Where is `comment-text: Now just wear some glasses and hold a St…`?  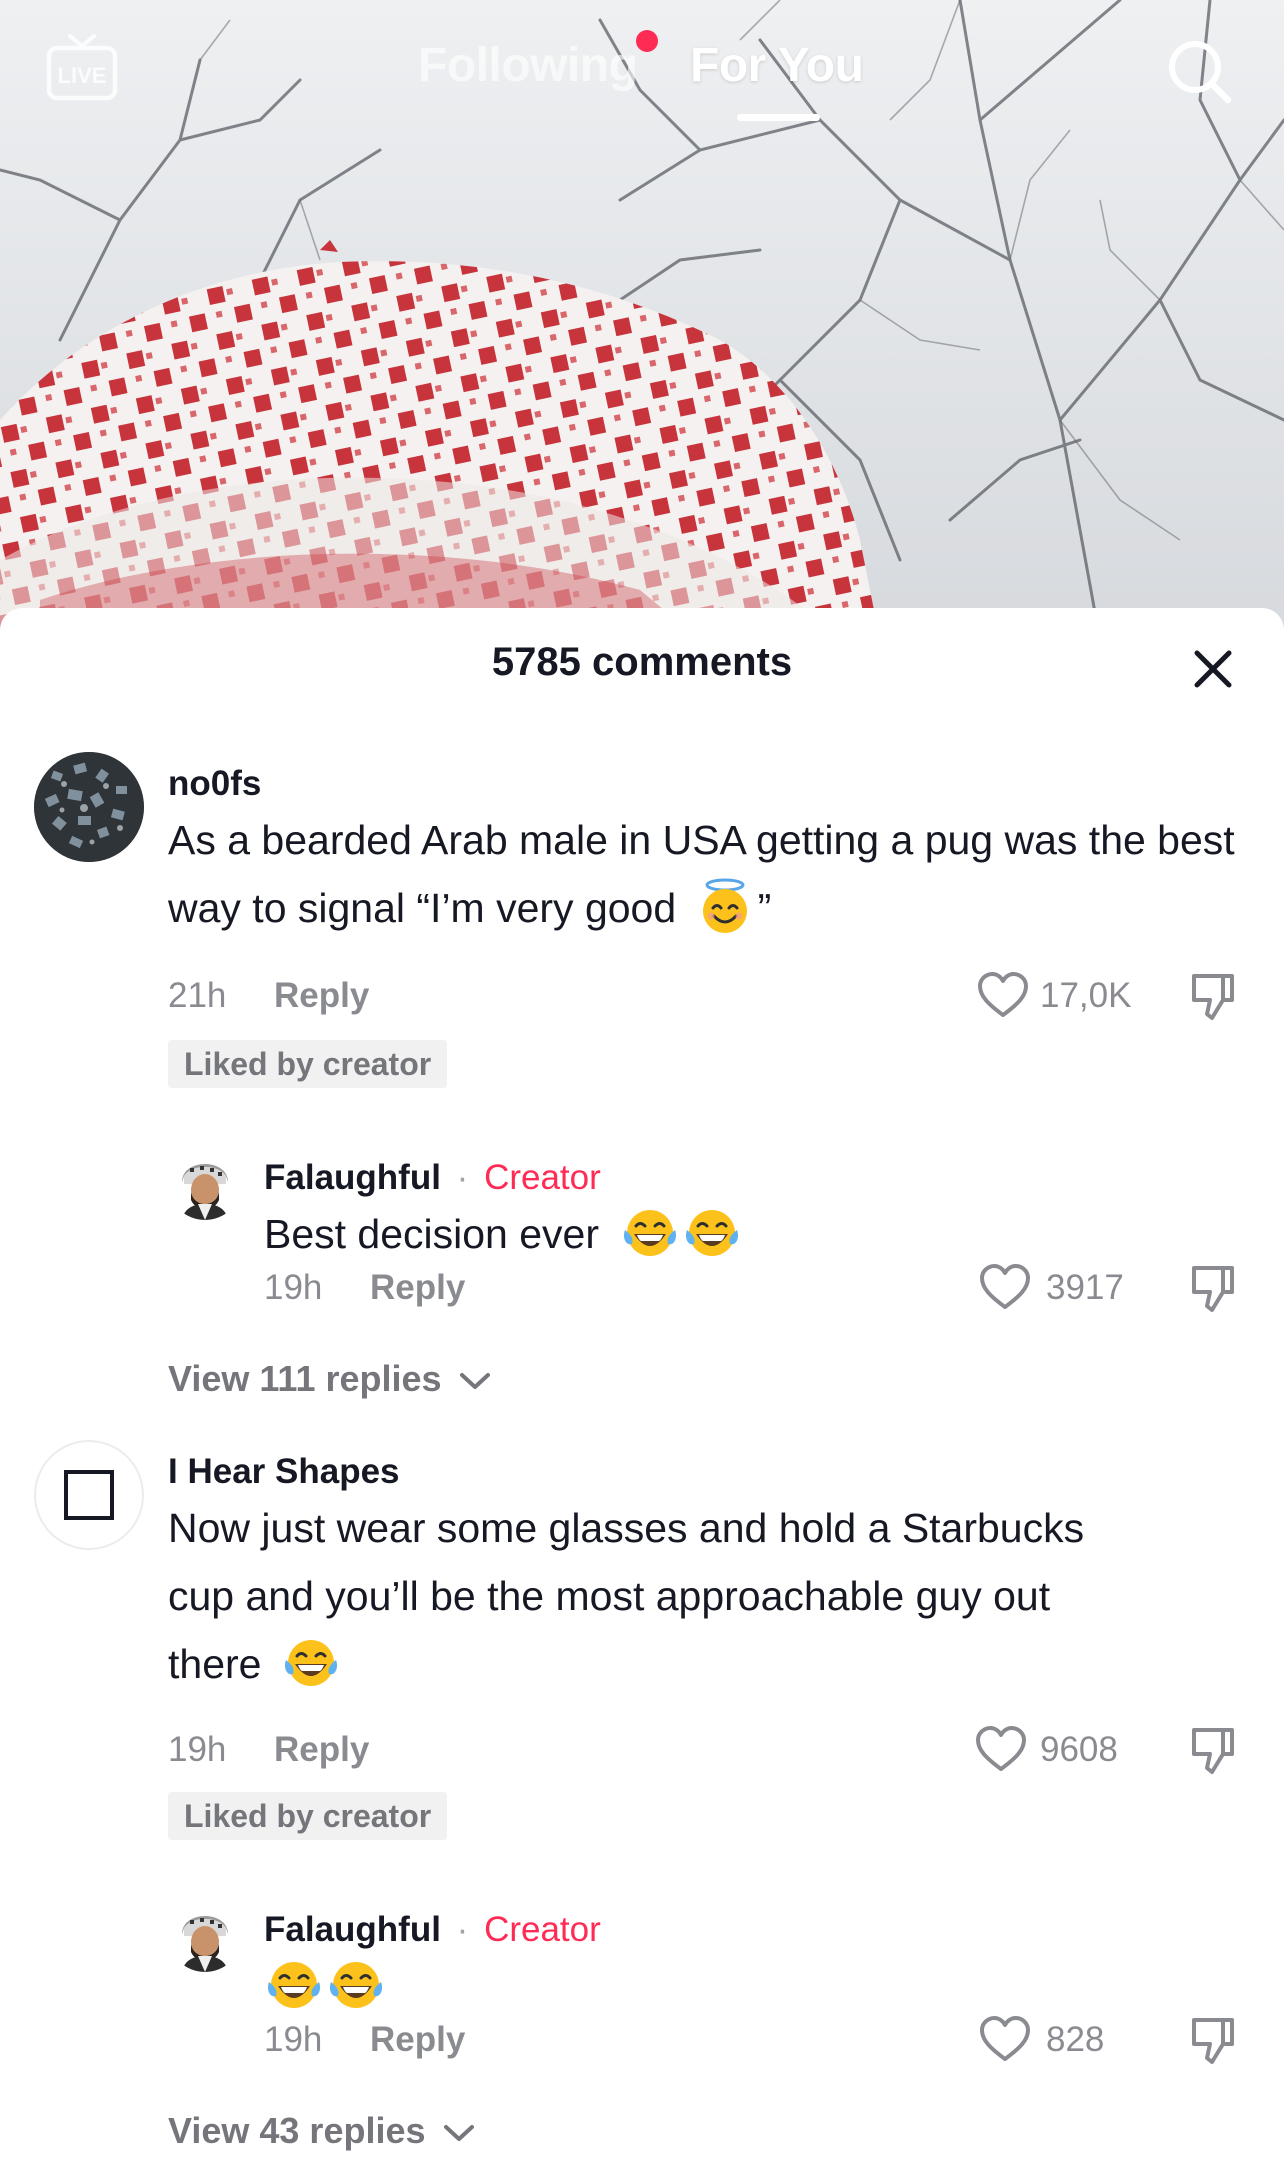
comment-text: Now just wear some glasses and hold a St… is located at coordinates (703, 1596).